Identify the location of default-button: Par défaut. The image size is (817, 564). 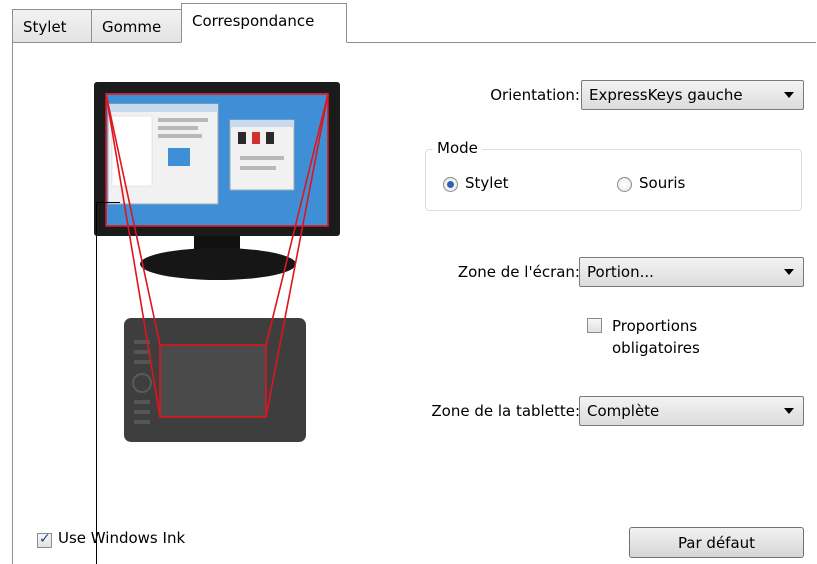
(716, 542).